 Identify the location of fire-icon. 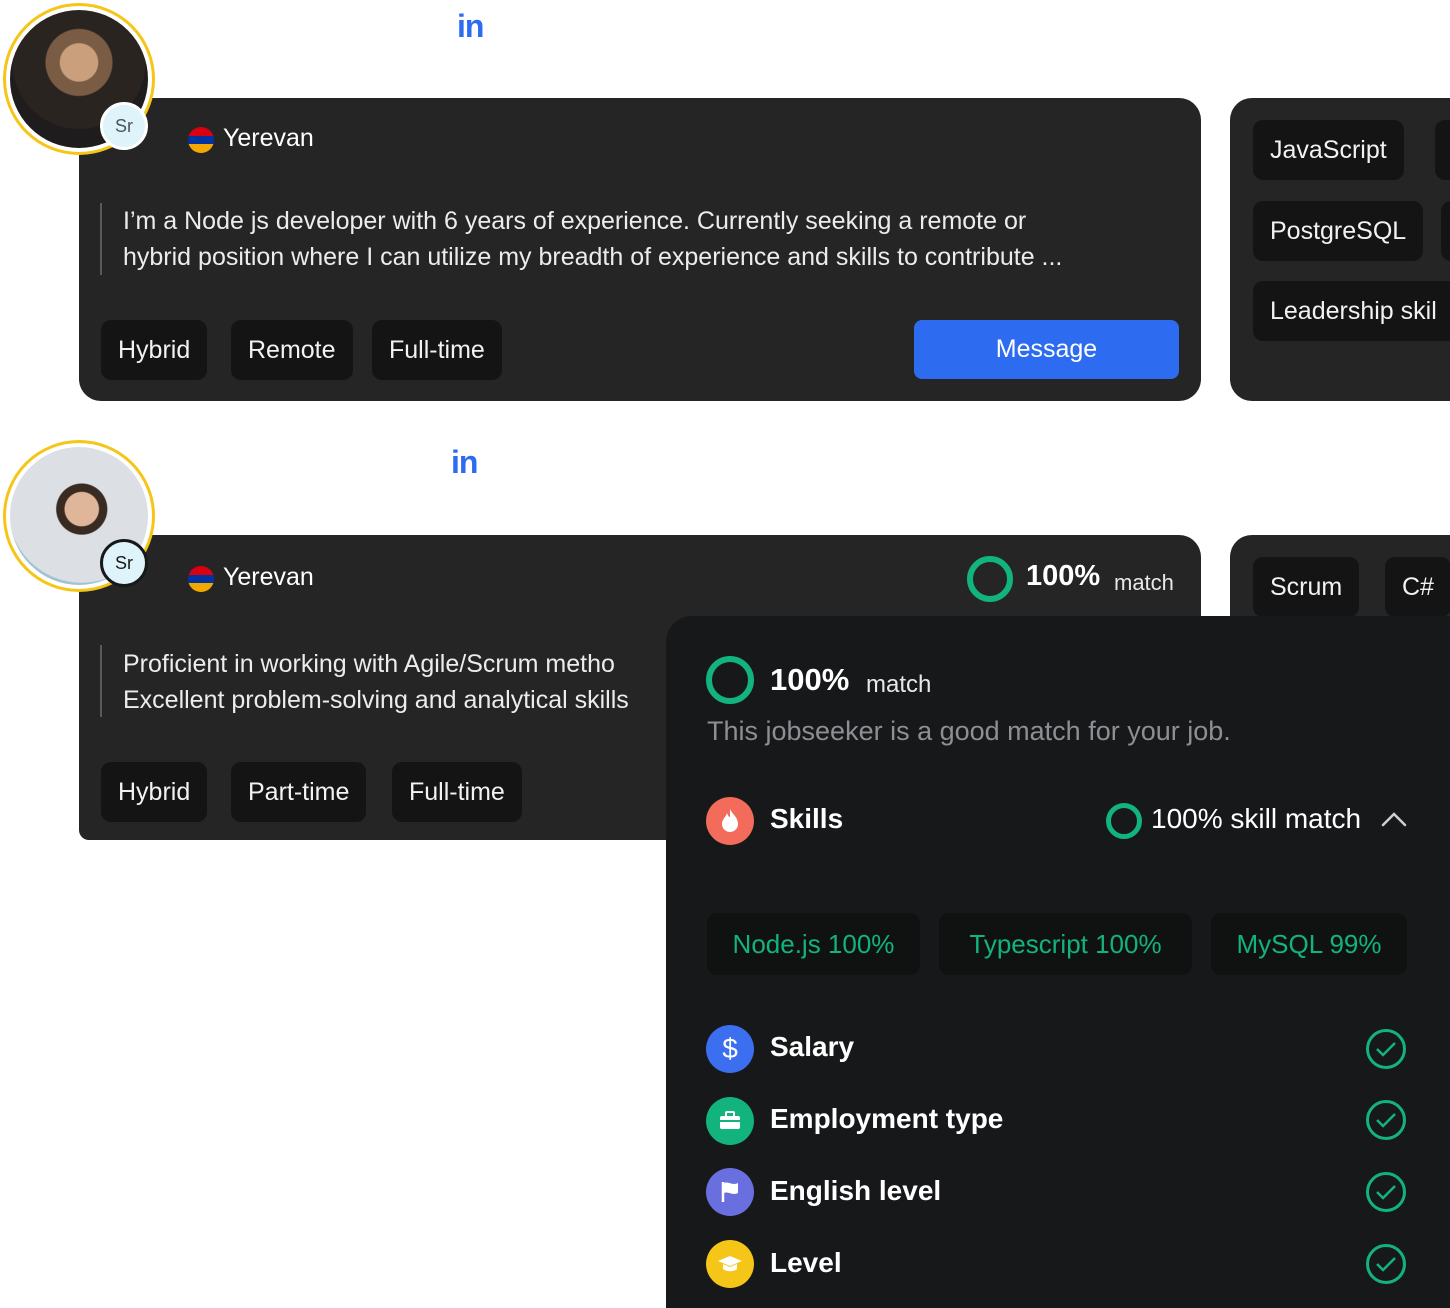
(730, 821).